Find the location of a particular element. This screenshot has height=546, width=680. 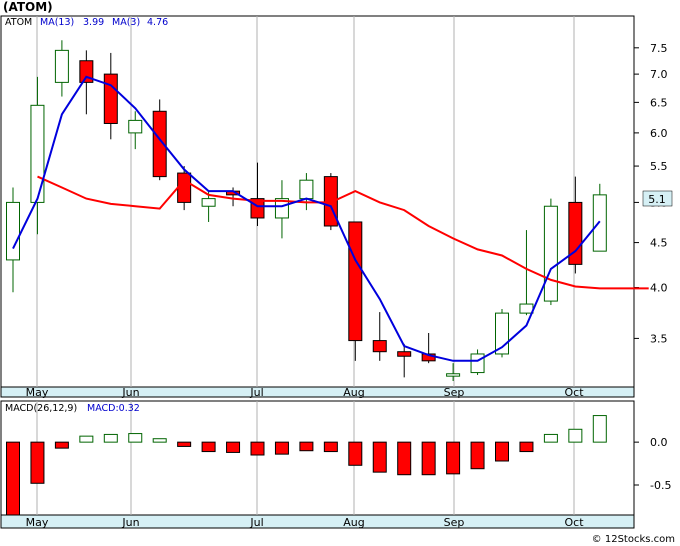

price-tick-label: 5.5 is located at coordinates (659, 166).